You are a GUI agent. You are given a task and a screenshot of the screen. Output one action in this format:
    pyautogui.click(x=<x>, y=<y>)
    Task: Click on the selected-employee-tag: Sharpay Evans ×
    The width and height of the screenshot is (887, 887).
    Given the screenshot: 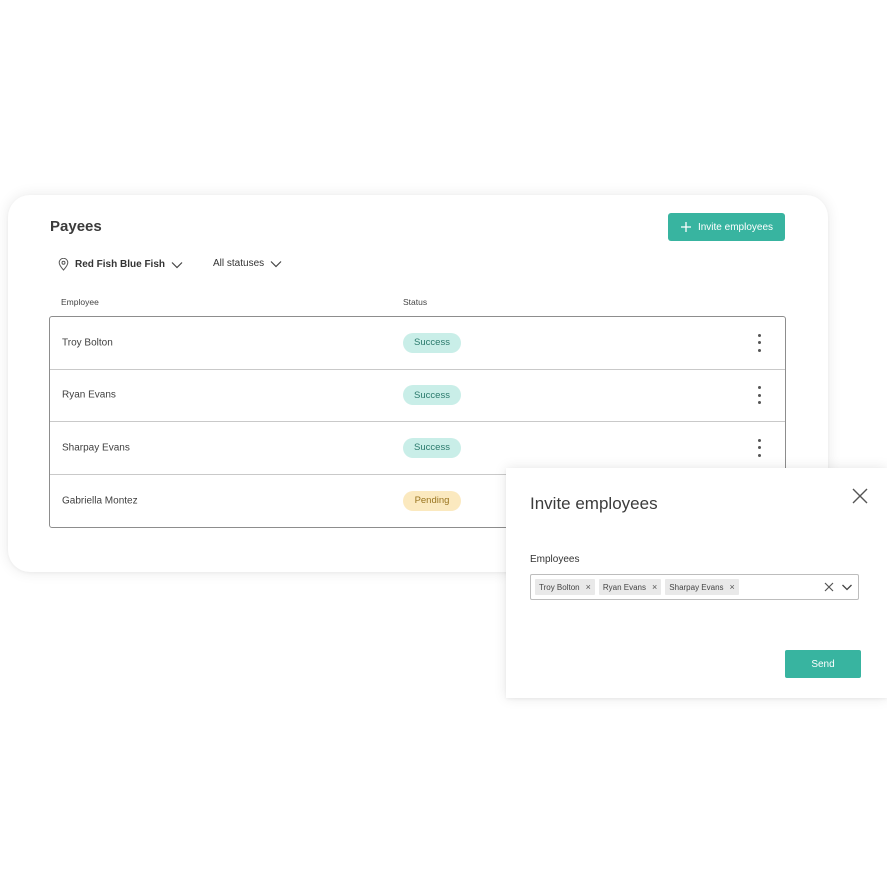 What is the action you would take?
    pyautogui.click(x=702, y=587)
    